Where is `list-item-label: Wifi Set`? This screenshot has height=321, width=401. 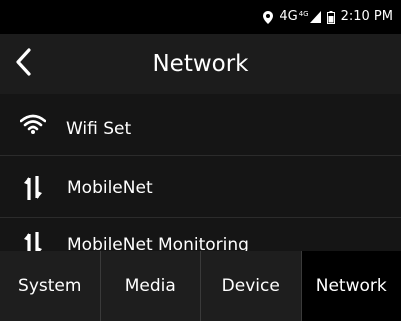 list-item-label: Wifi Set is located at coordinates (99, 129).